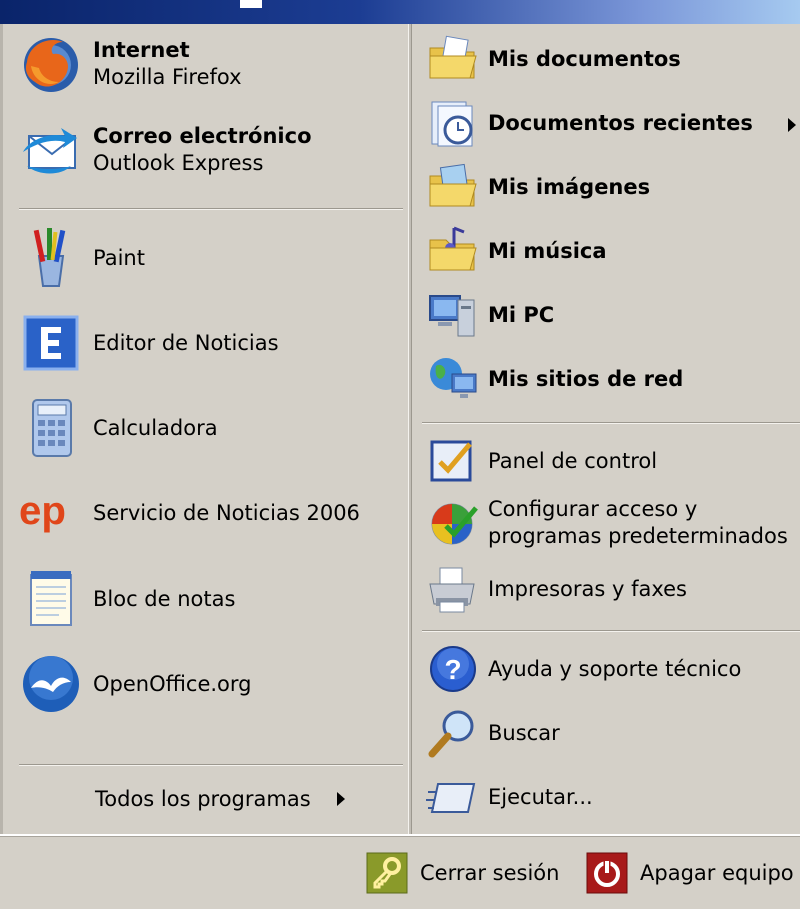  I want to click on tool-help: ? Ayuda y soporte técnico, so click(582, 669).